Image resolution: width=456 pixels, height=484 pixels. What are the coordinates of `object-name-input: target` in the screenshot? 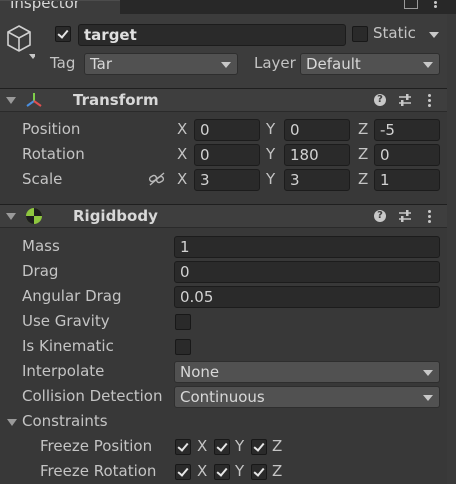 It's located at (212, 35).